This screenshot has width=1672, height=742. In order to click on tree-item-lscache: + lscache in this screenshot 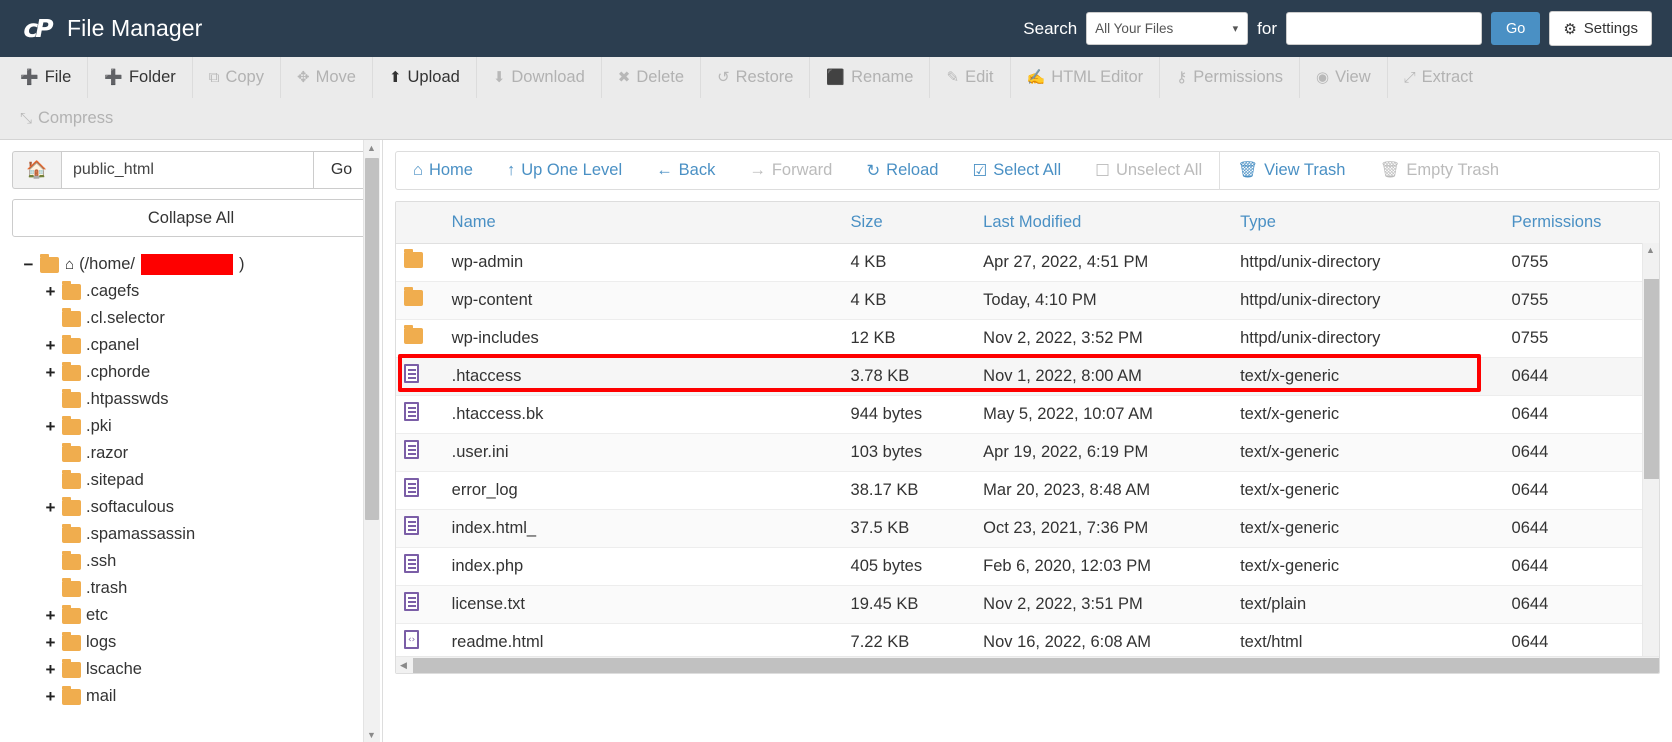, I will do `click(191, 669)`.